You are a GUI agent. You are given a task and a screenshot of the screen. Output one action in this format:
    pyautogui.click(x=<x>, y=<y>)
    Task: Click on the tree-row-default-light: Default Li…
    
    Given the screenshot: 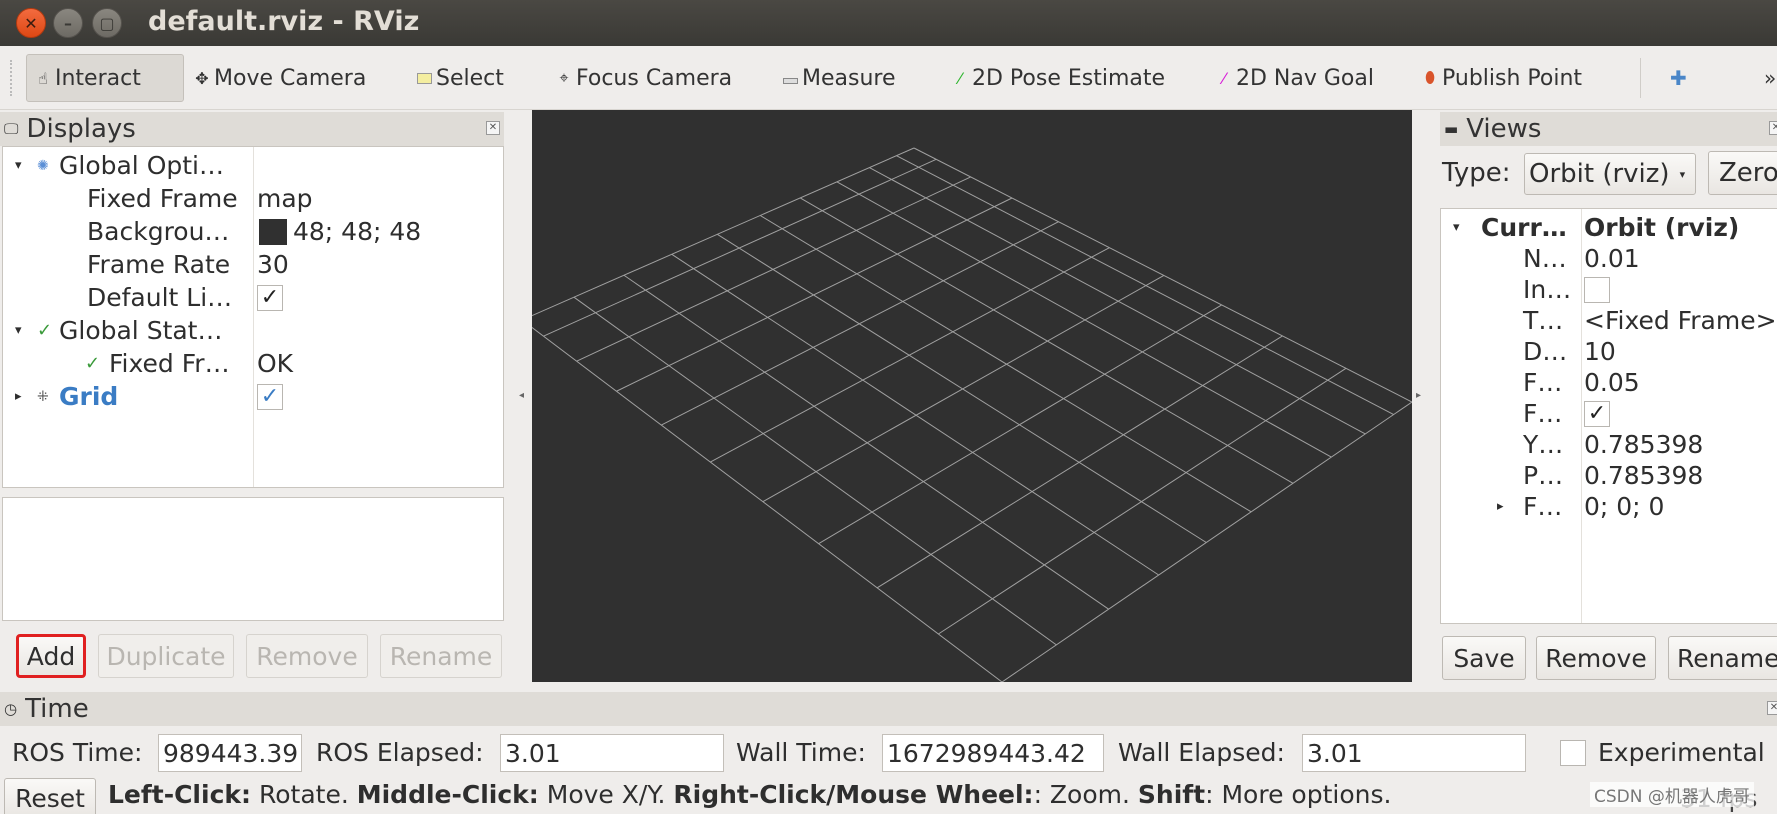 What is the action you would take?
    pyautogui.click(x=159, y=297)
    